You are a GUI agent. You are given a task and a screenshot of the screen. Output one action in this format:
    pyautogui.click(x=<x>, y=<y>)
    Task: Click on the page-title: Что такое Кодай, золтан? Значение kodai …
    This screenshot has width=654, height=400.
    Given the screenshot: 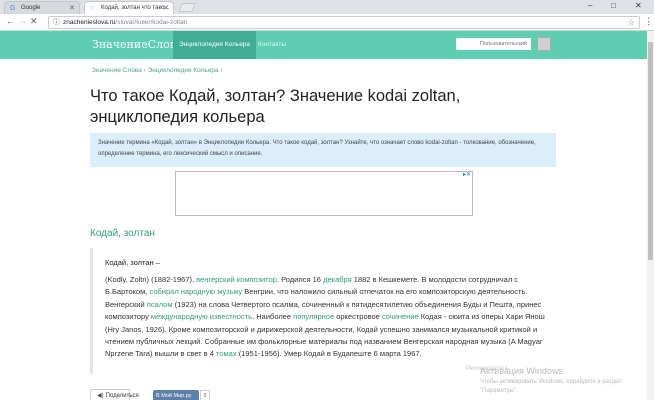 What is the action you would take?
    pyautogui.click(x=275, y=106)
    